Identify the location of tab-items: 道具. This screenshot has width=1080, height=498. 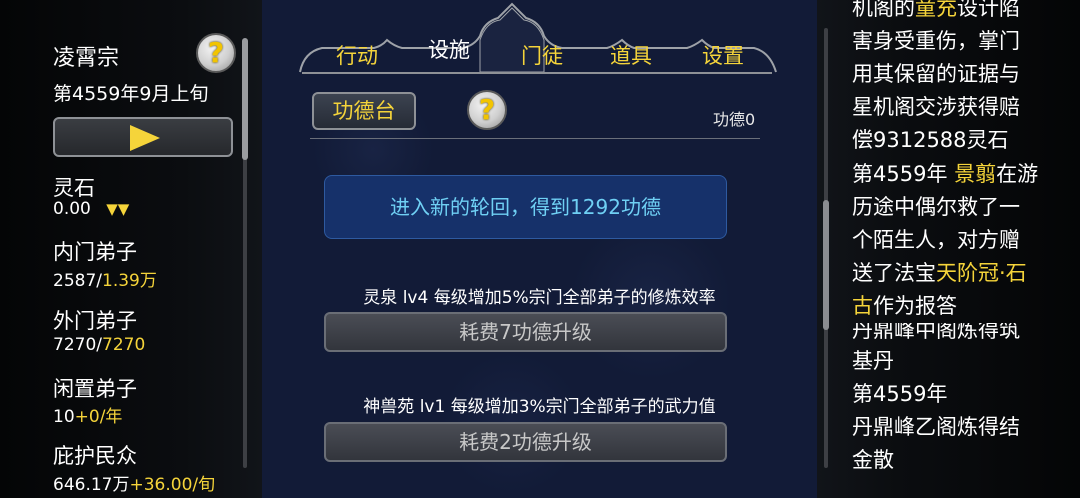
(631, 55).